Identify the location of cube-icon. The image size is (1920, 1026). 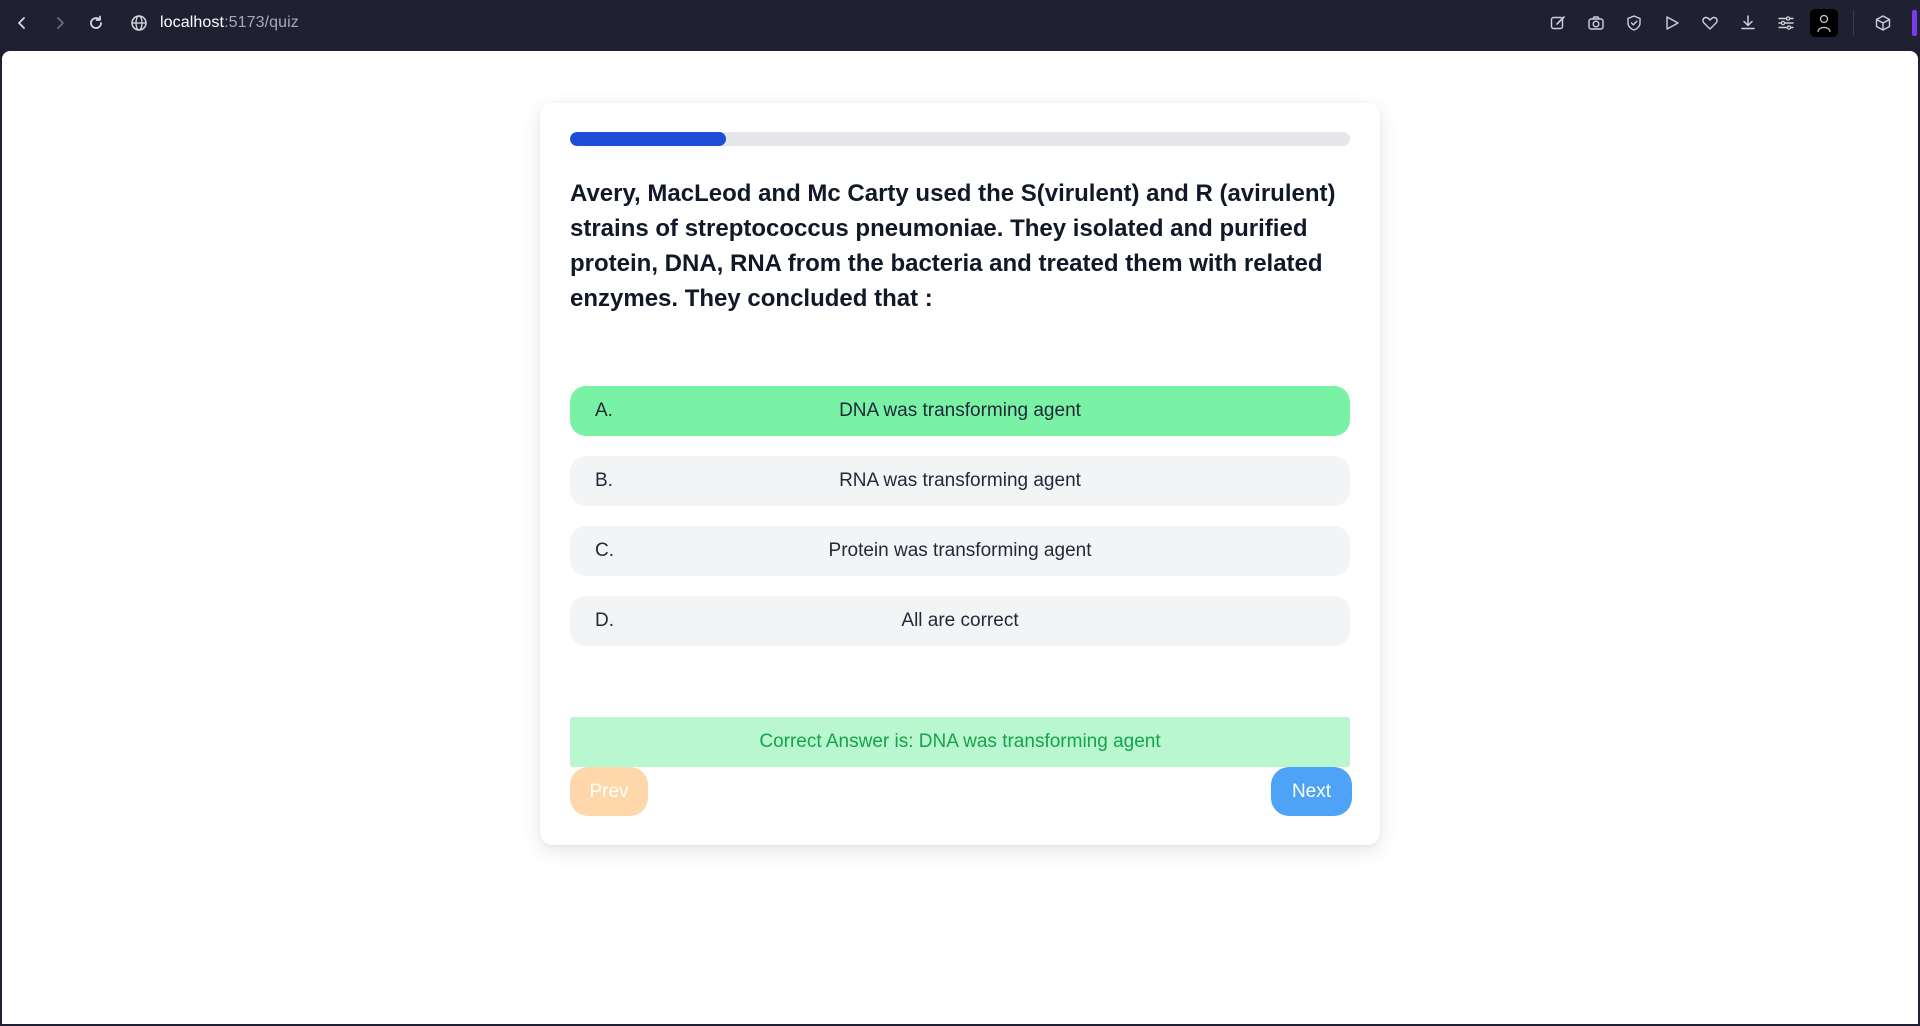
(1883, 23).